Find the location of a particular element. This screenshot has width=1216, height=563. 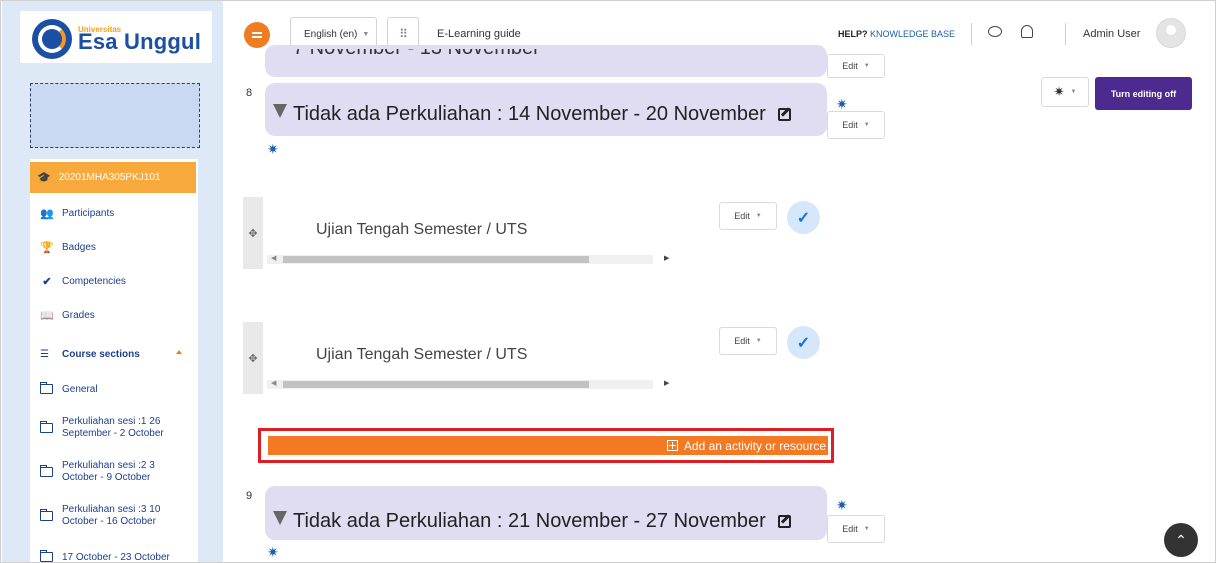

logo-text: Esa Unggul is located at coordinates (140, 41).